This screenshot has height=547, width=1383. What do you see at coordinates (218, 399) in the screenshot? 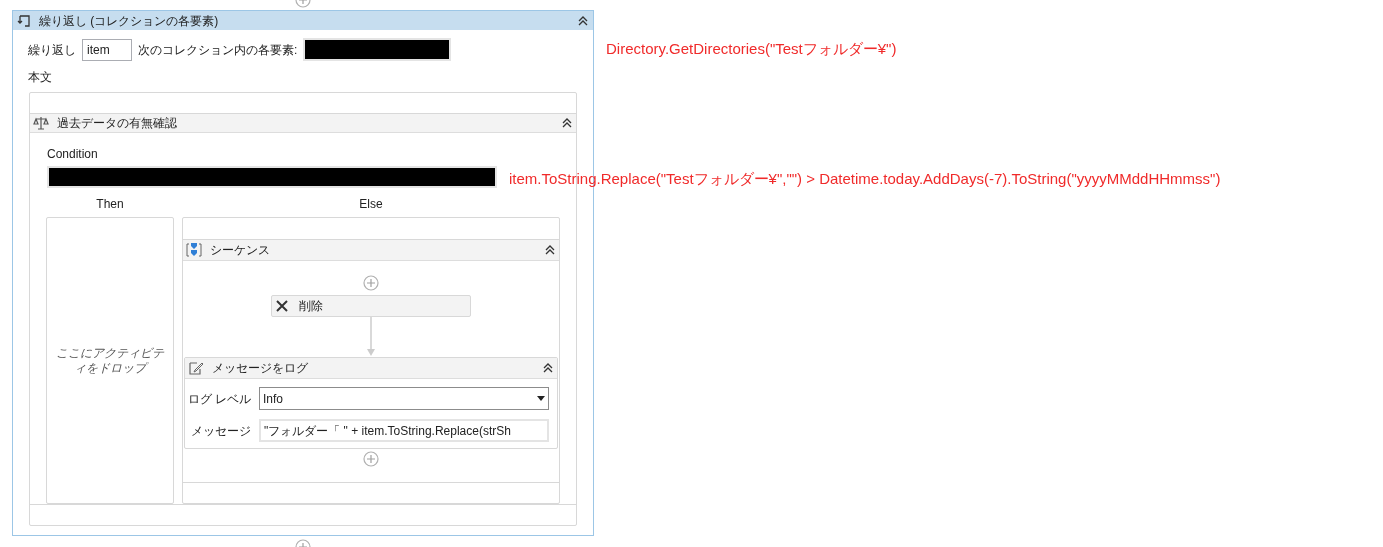
I see `log-level-label: ログ レベル` at bounding box center [218, 399].